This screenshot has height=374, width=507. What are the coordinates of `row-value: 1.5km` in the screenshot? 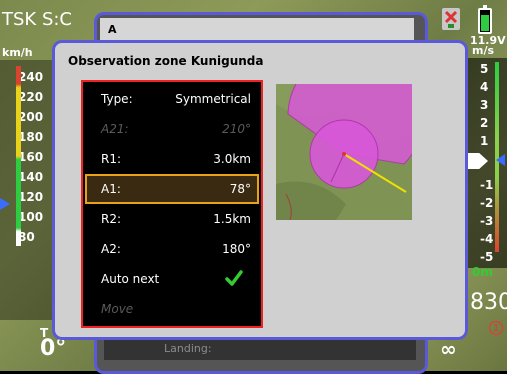 It's located at (232, 219).